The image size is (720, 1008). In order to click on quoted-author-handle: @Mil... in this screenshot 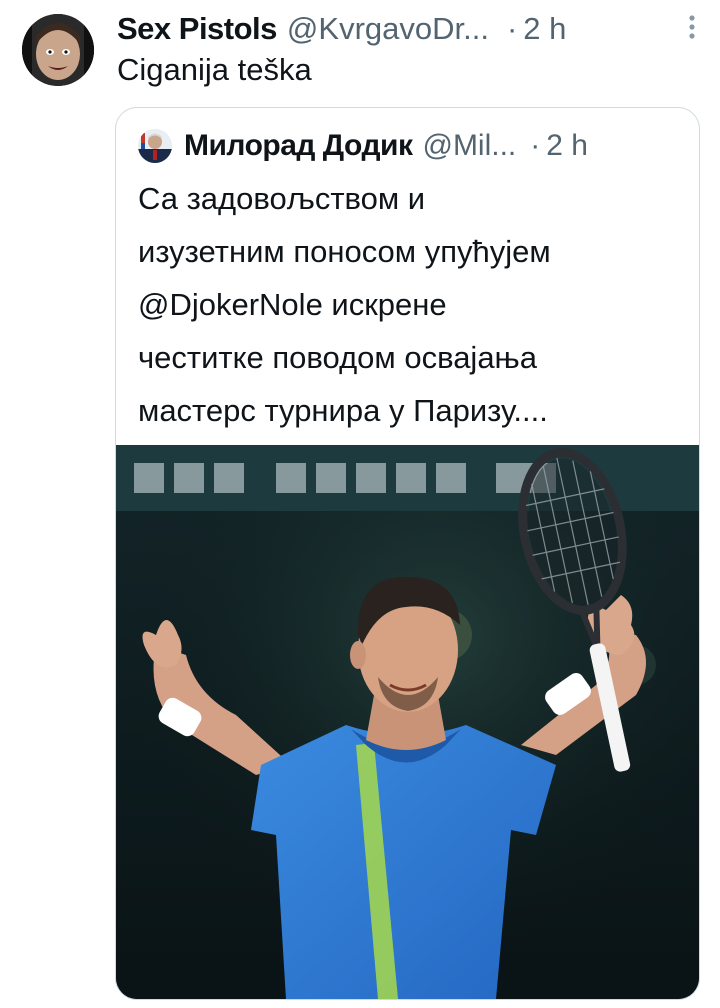, I will do `click(469, 146)`.